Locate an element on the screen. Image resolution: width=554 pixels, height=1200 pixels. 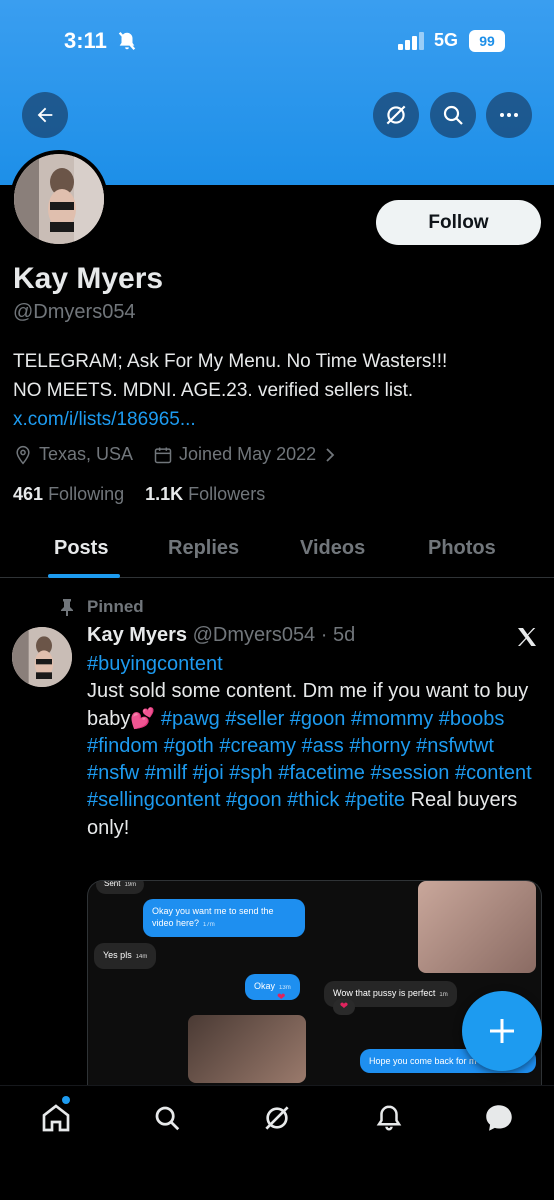
nav-grok is located at coordinates (277, 1118).